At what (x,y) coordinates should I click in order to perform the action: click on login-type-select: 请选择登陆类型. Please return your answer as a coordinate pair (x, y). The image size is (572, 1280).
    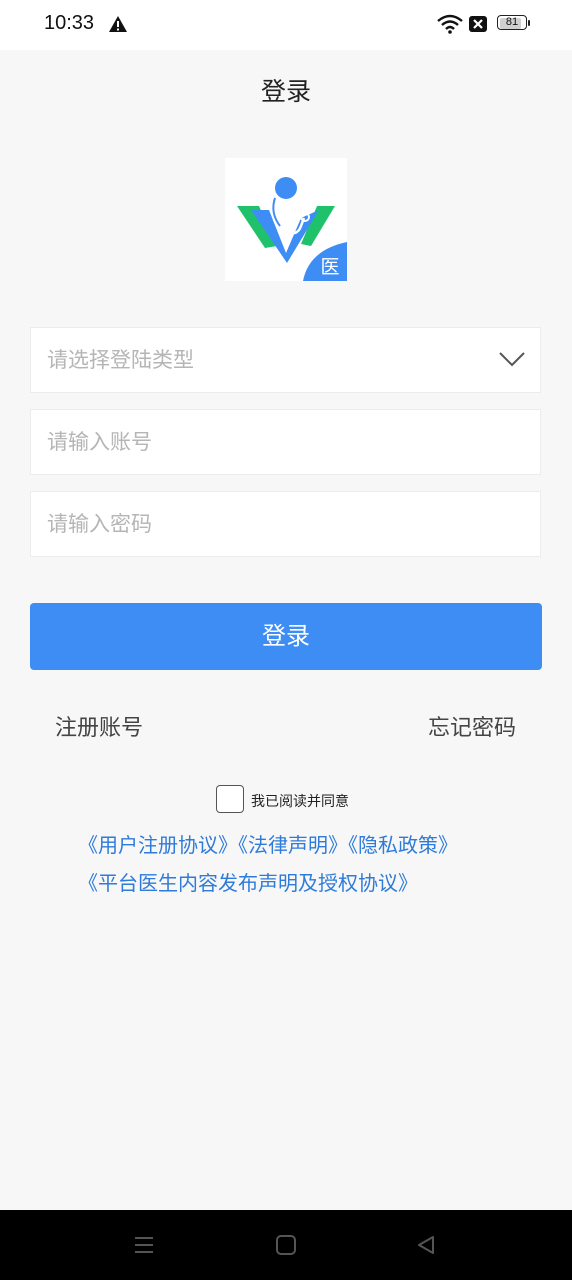
    Looking at the image, I should click on (285, 360).